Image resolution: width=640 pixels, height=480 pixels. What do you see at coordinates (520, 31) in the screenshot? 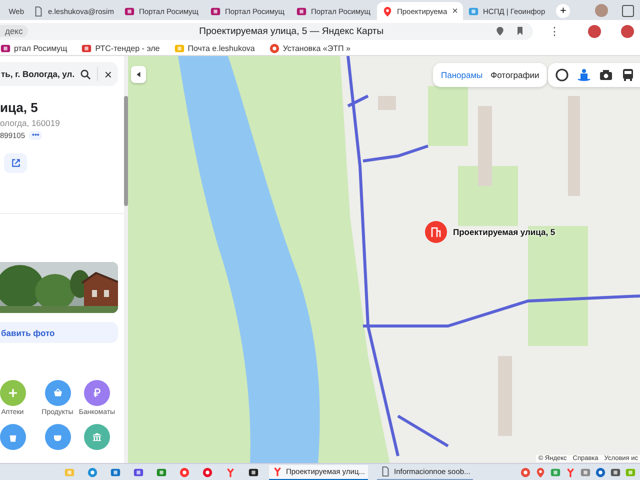
I see `bookmark-icon` at bounding box center [520, 31].